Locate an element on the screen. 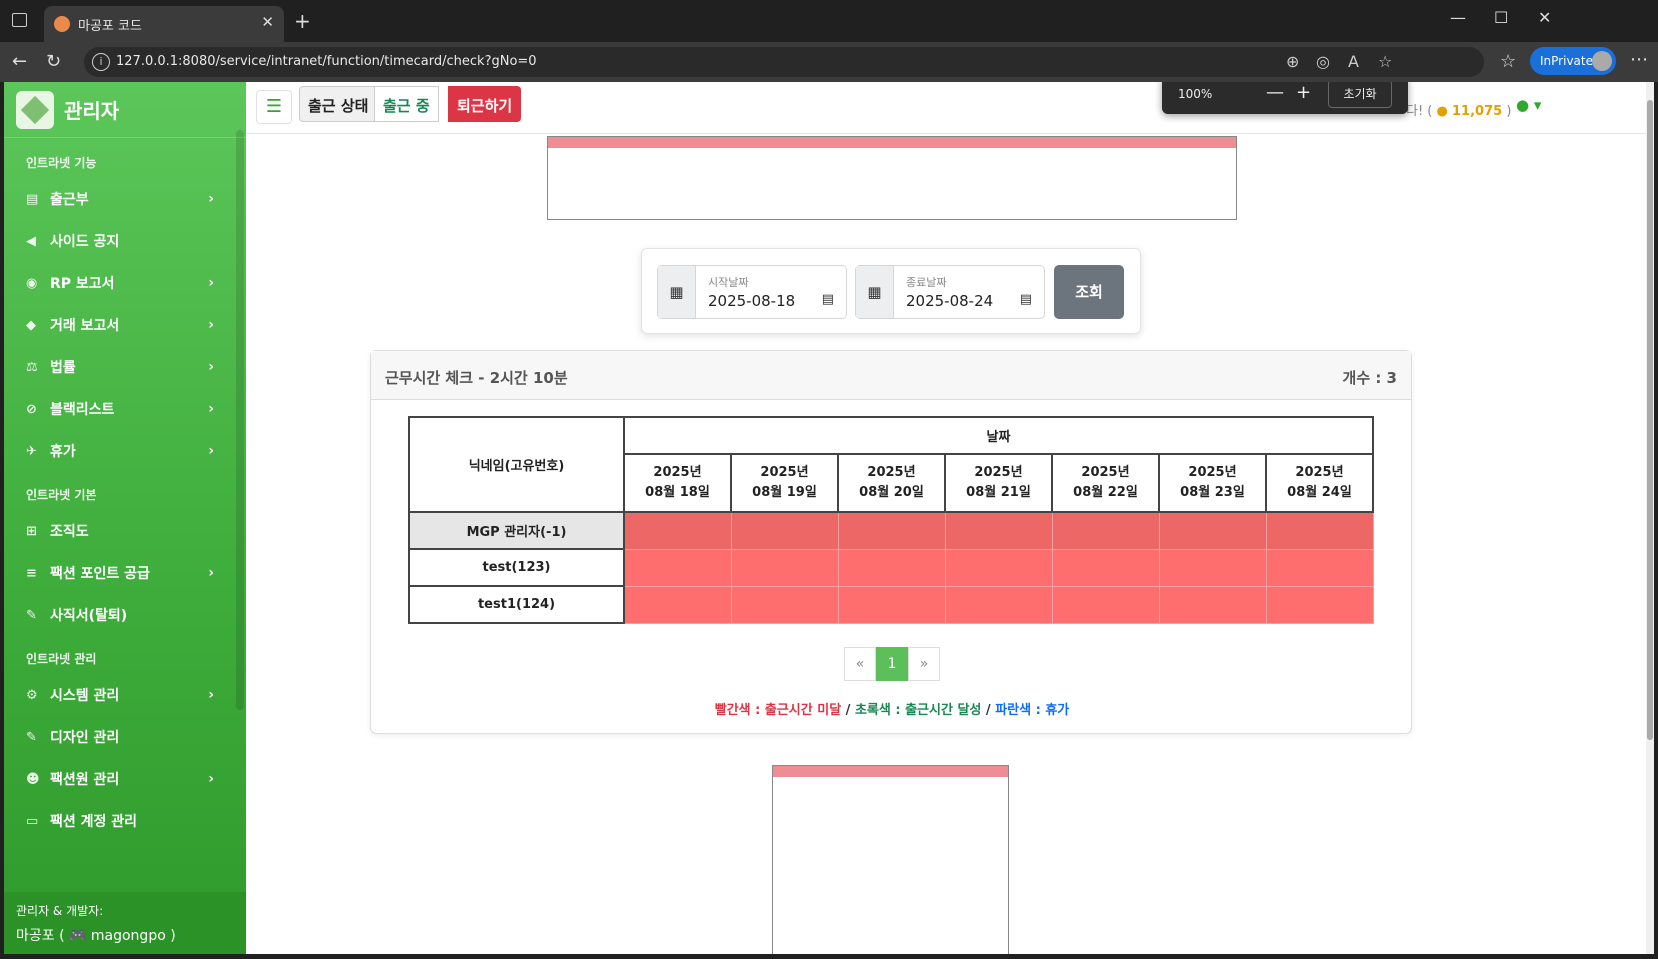 This screenshot has height=959, width=1658. sidebar-item-label: 팩션 계정 관리 is located at coordinates (94, 822).